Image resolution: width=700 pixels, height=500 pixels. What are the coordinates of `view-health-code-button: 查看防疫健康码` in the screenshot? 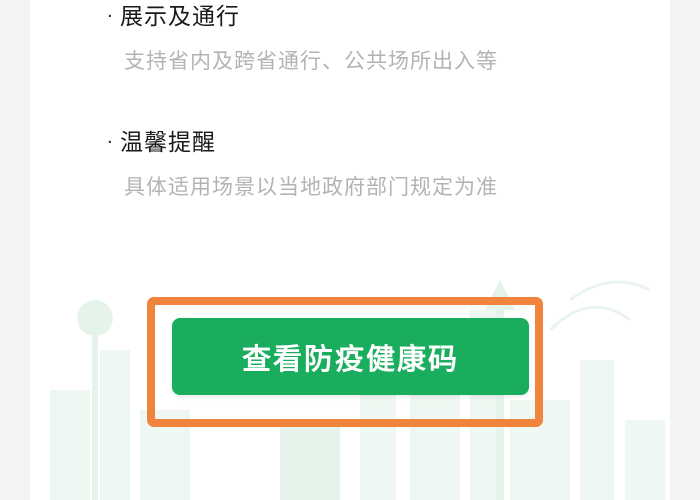 It's located at (350, 356).